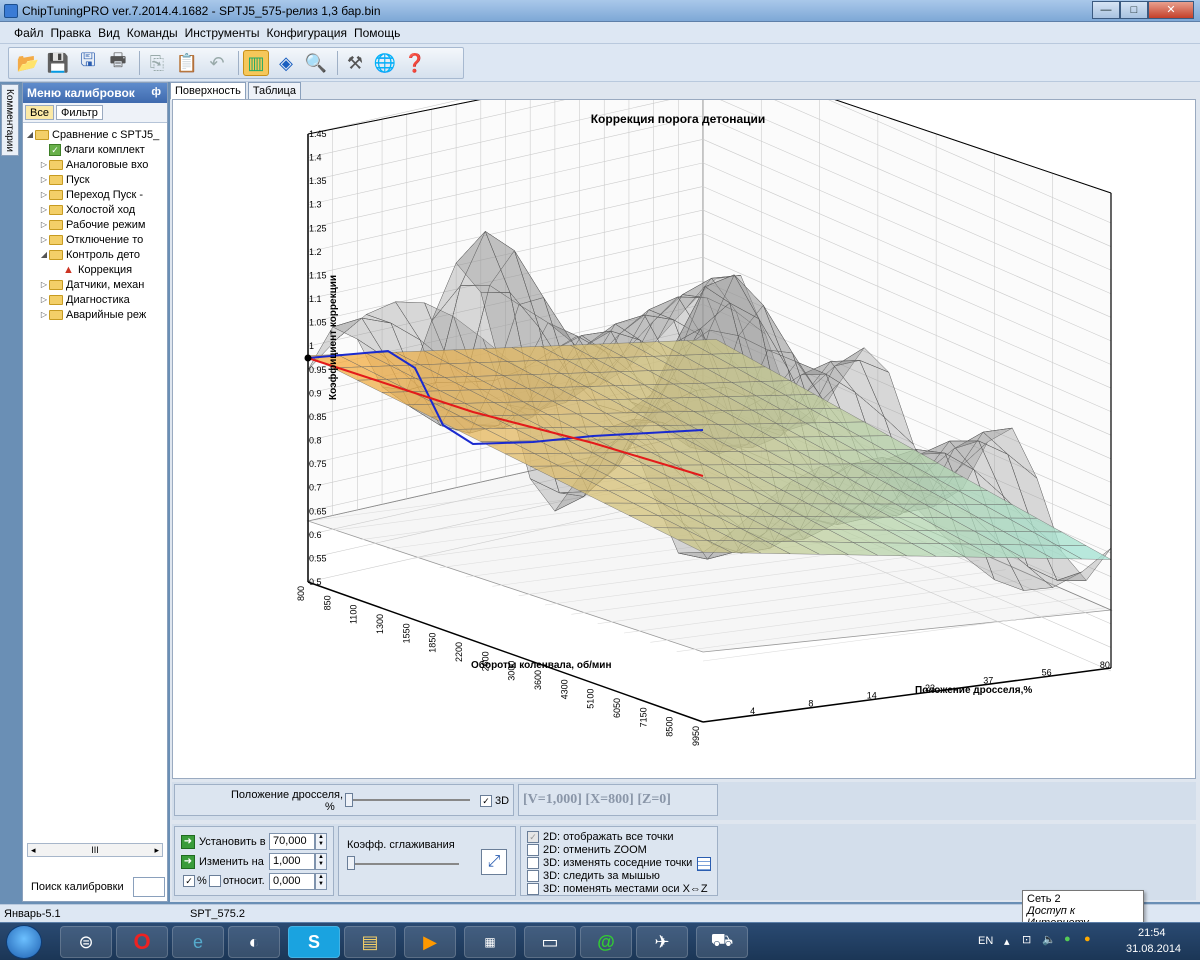  I want to click on set-value-input: 70,000, so click(292, 841).